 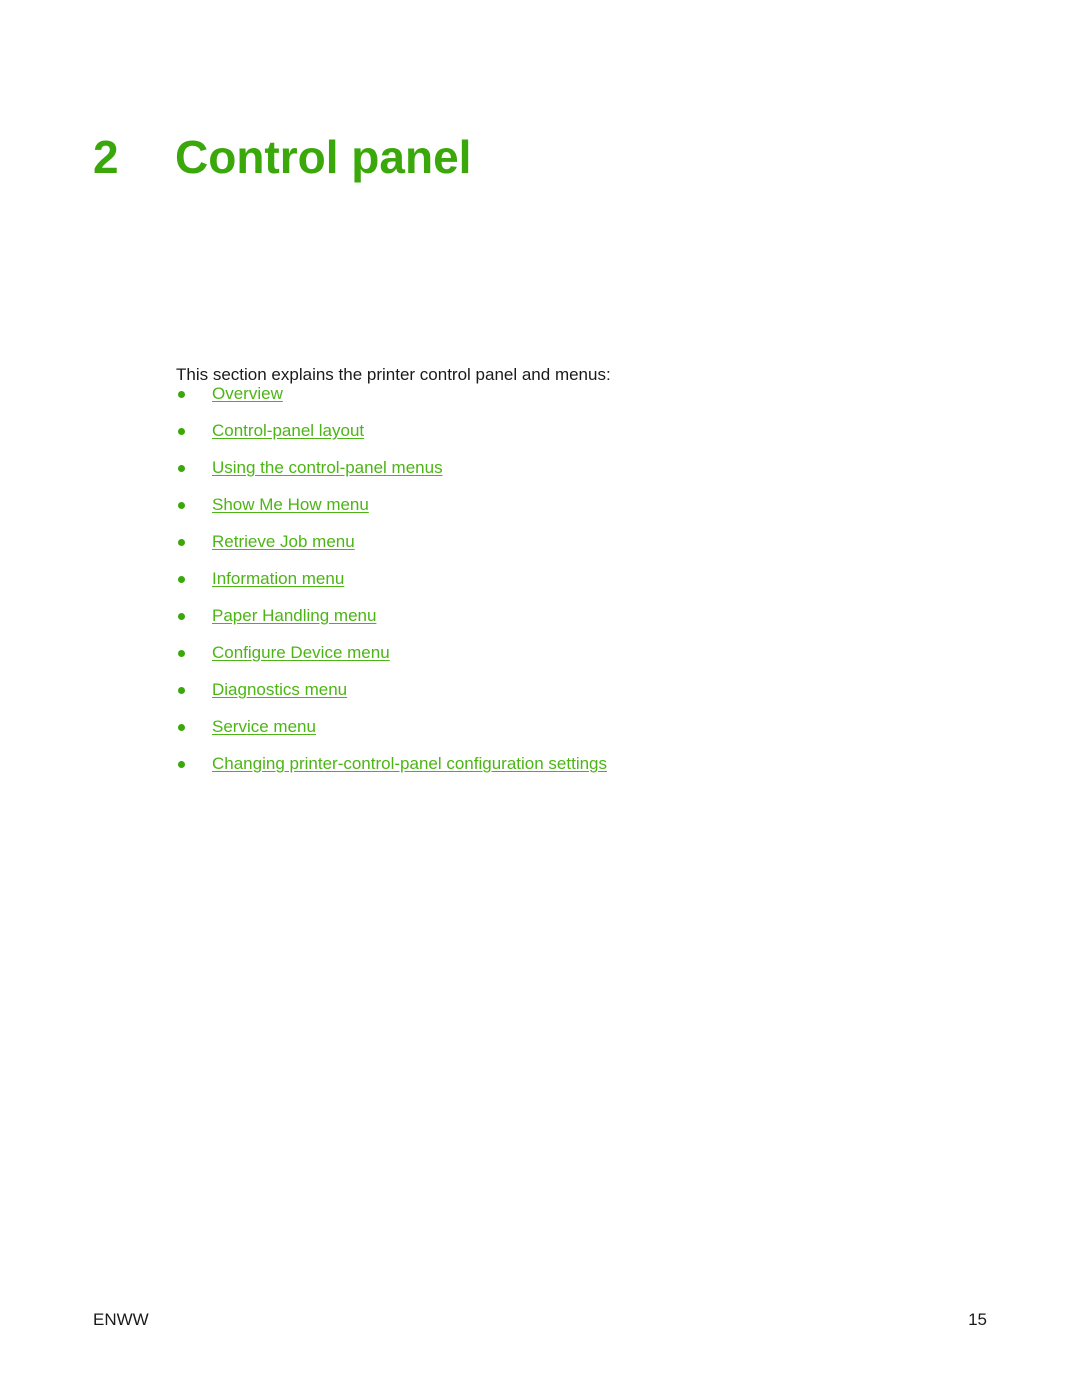 I want to click on list-item: Service menu, so click(x=576, y=735).